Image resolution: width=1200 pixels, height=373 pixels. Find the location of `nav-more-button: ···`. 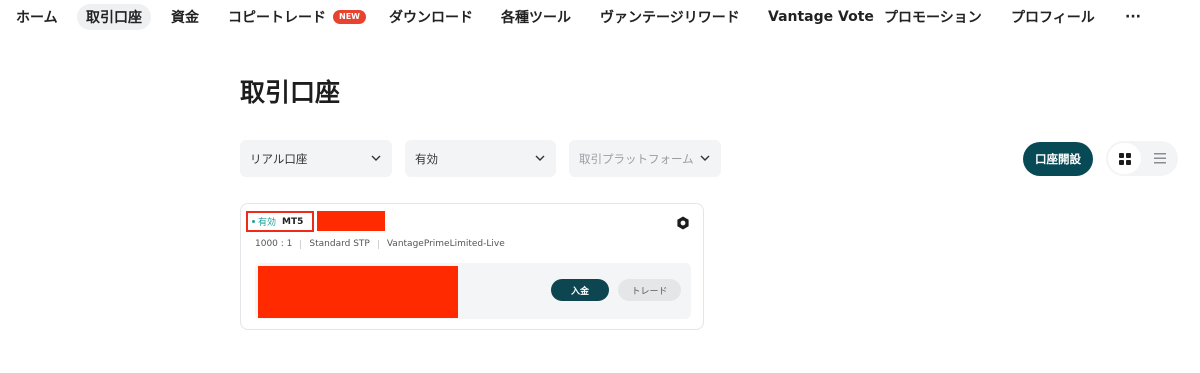

nav-more-button: ··· is located at coordinates (1133, 17).